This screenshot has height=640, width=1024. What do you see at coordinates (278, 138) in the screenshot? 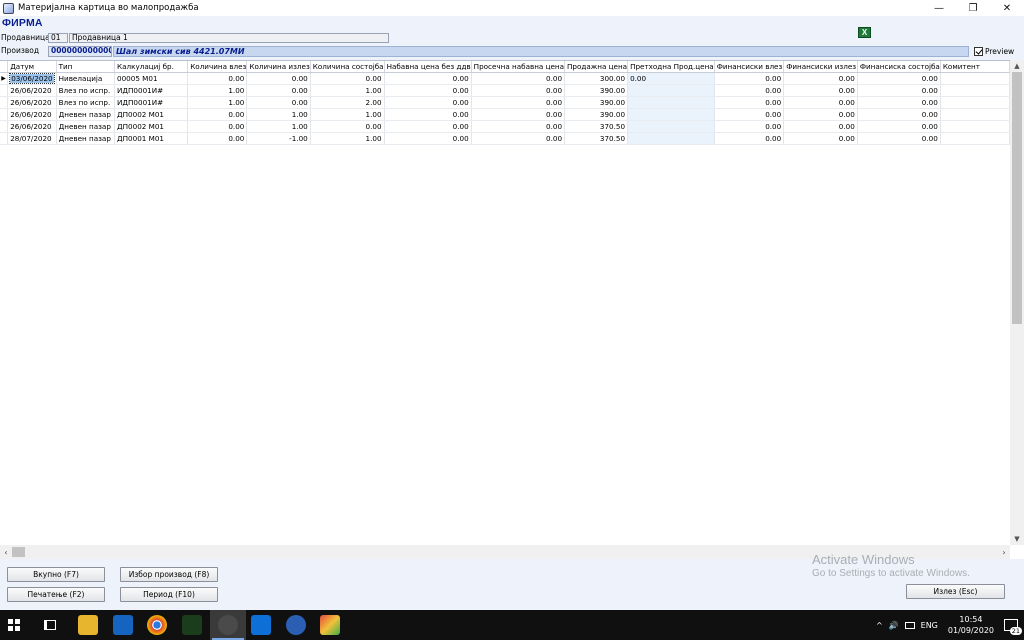
I see `table-cell: -1.00` at bounding box center [278, 138].